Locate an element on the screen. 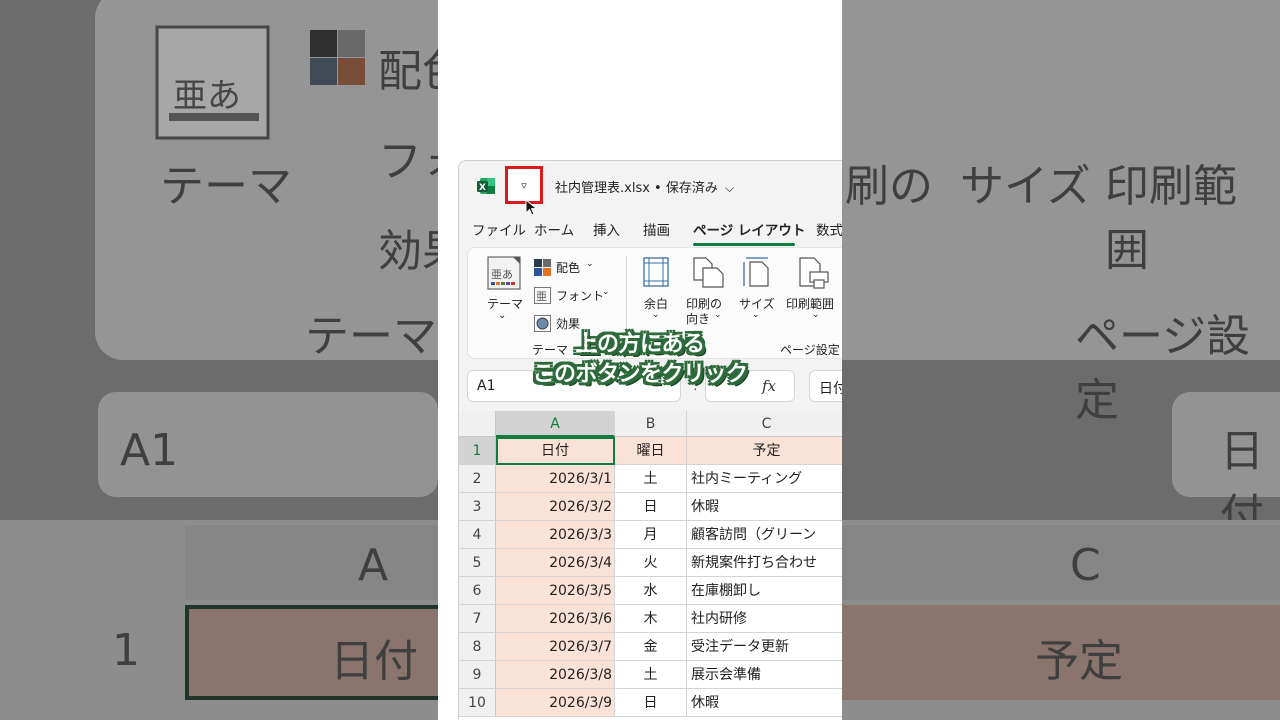 The height and width of the screenshot is (720, 1280). table-cell-weekday: 木 is located at coordinates (651, 619).